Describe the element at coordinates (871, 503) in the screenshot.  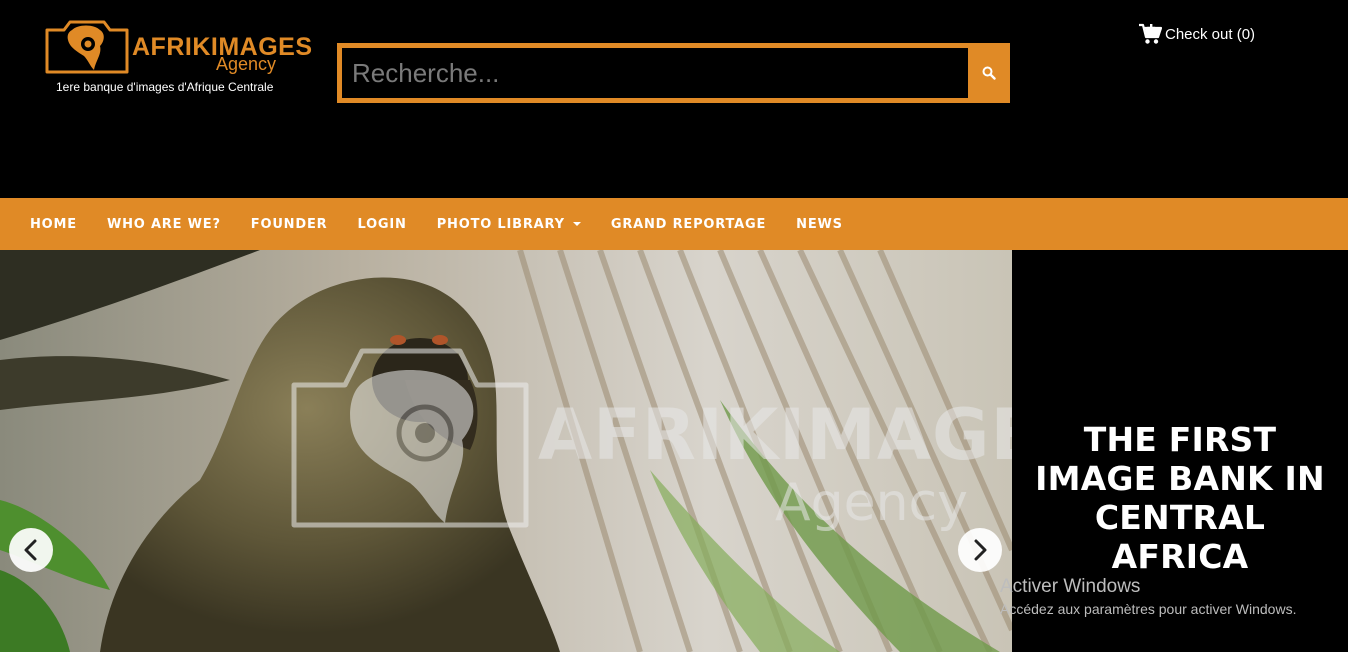
I see `watermark-agency-text: Agency` at that location.